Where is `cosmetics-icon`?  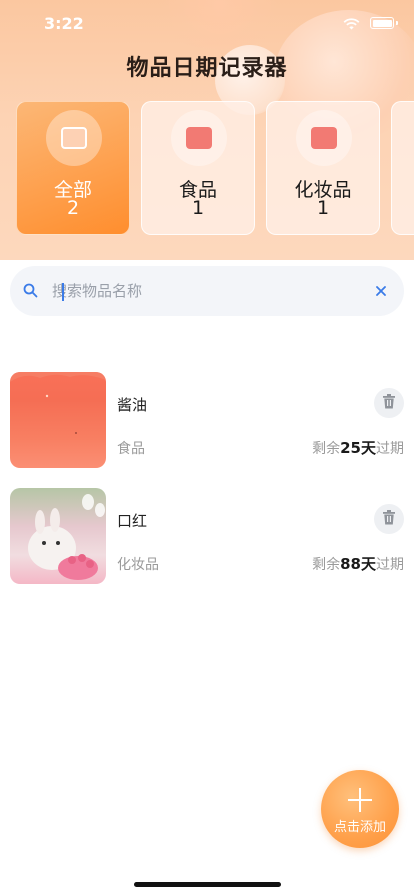 cosmetics-icon is located at coordinates (324, 138).